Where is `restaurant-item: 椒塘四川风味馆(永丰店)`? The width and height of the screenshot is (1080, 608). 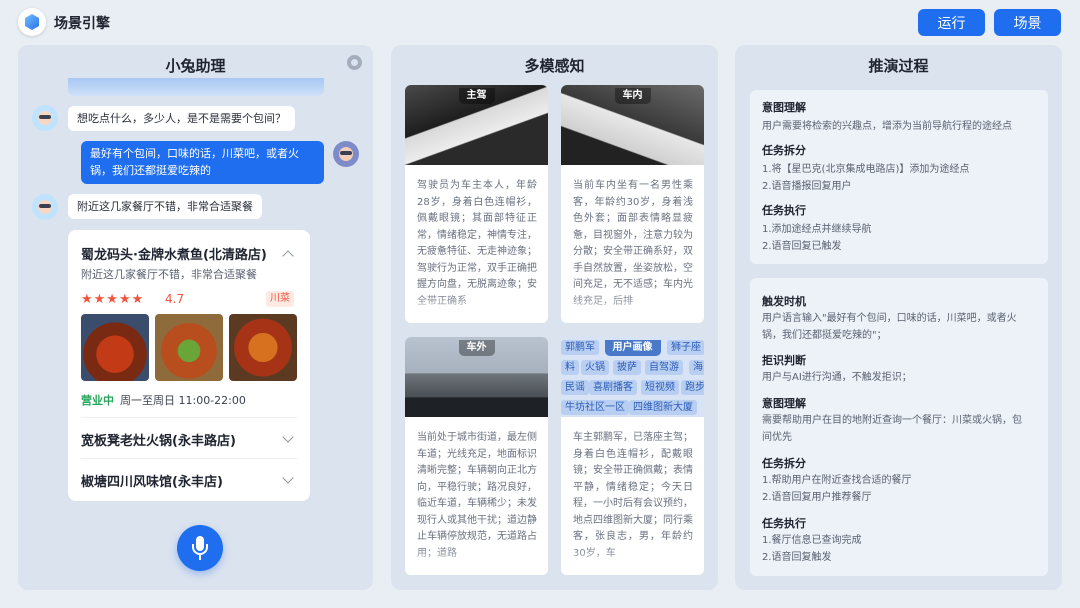 restaurant-item: 椒塘四川风味馆(永丰店) is located at coordinates (152, 480).